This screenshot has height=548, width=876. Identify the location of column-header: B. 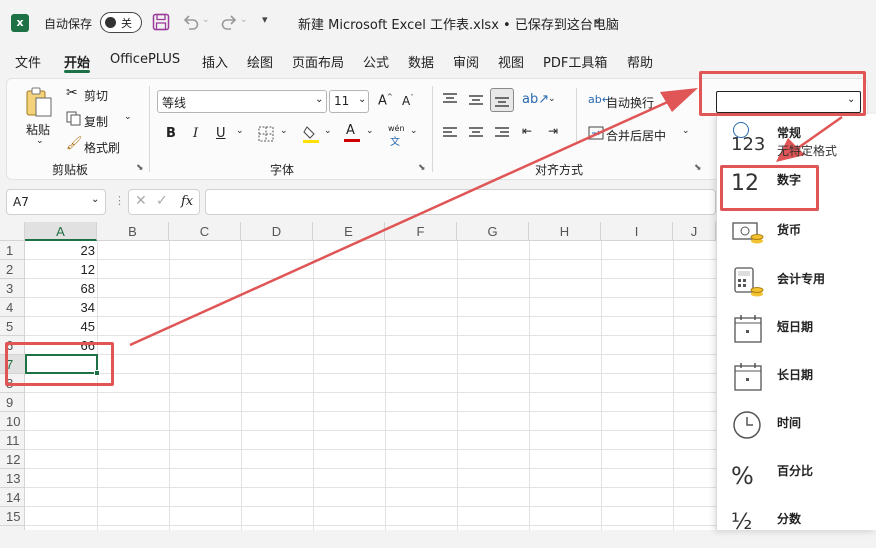
(133, 231).